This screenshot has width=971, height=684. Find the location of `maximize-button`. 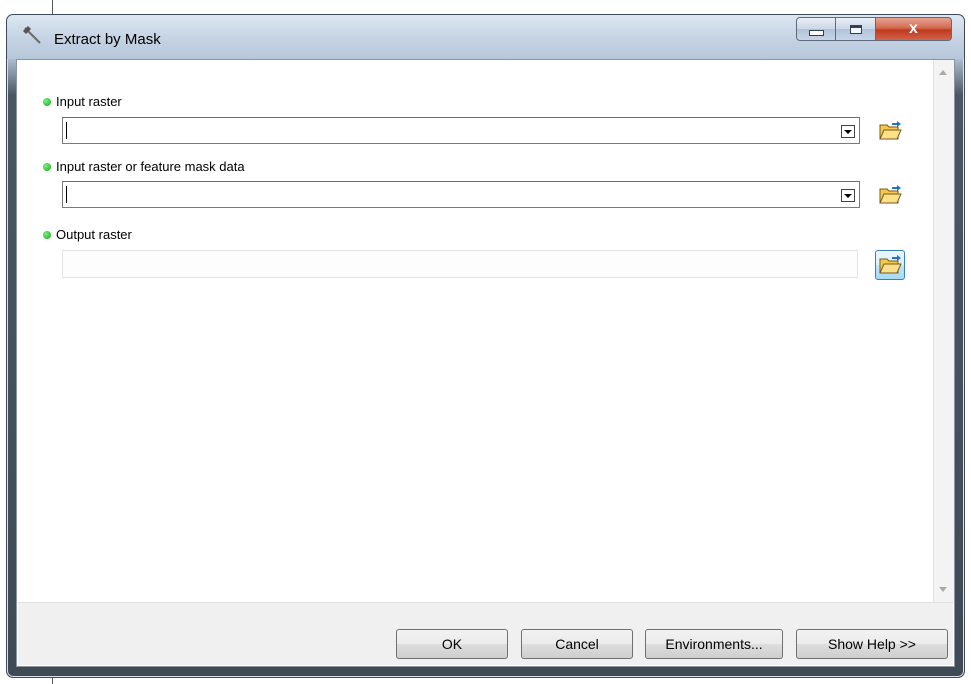

maximize-button is located at coordinates (856, 29).